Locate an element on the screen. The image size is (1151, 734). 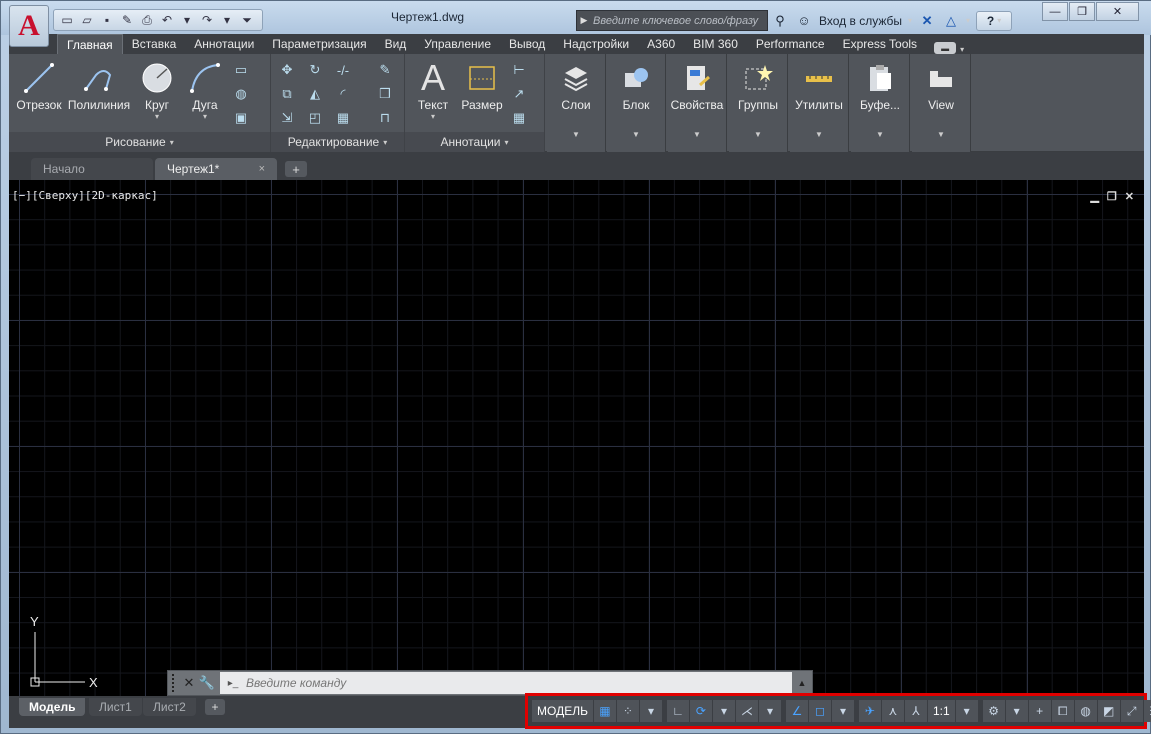
help-button: ? ▾ is located at coordinates (994, 20).